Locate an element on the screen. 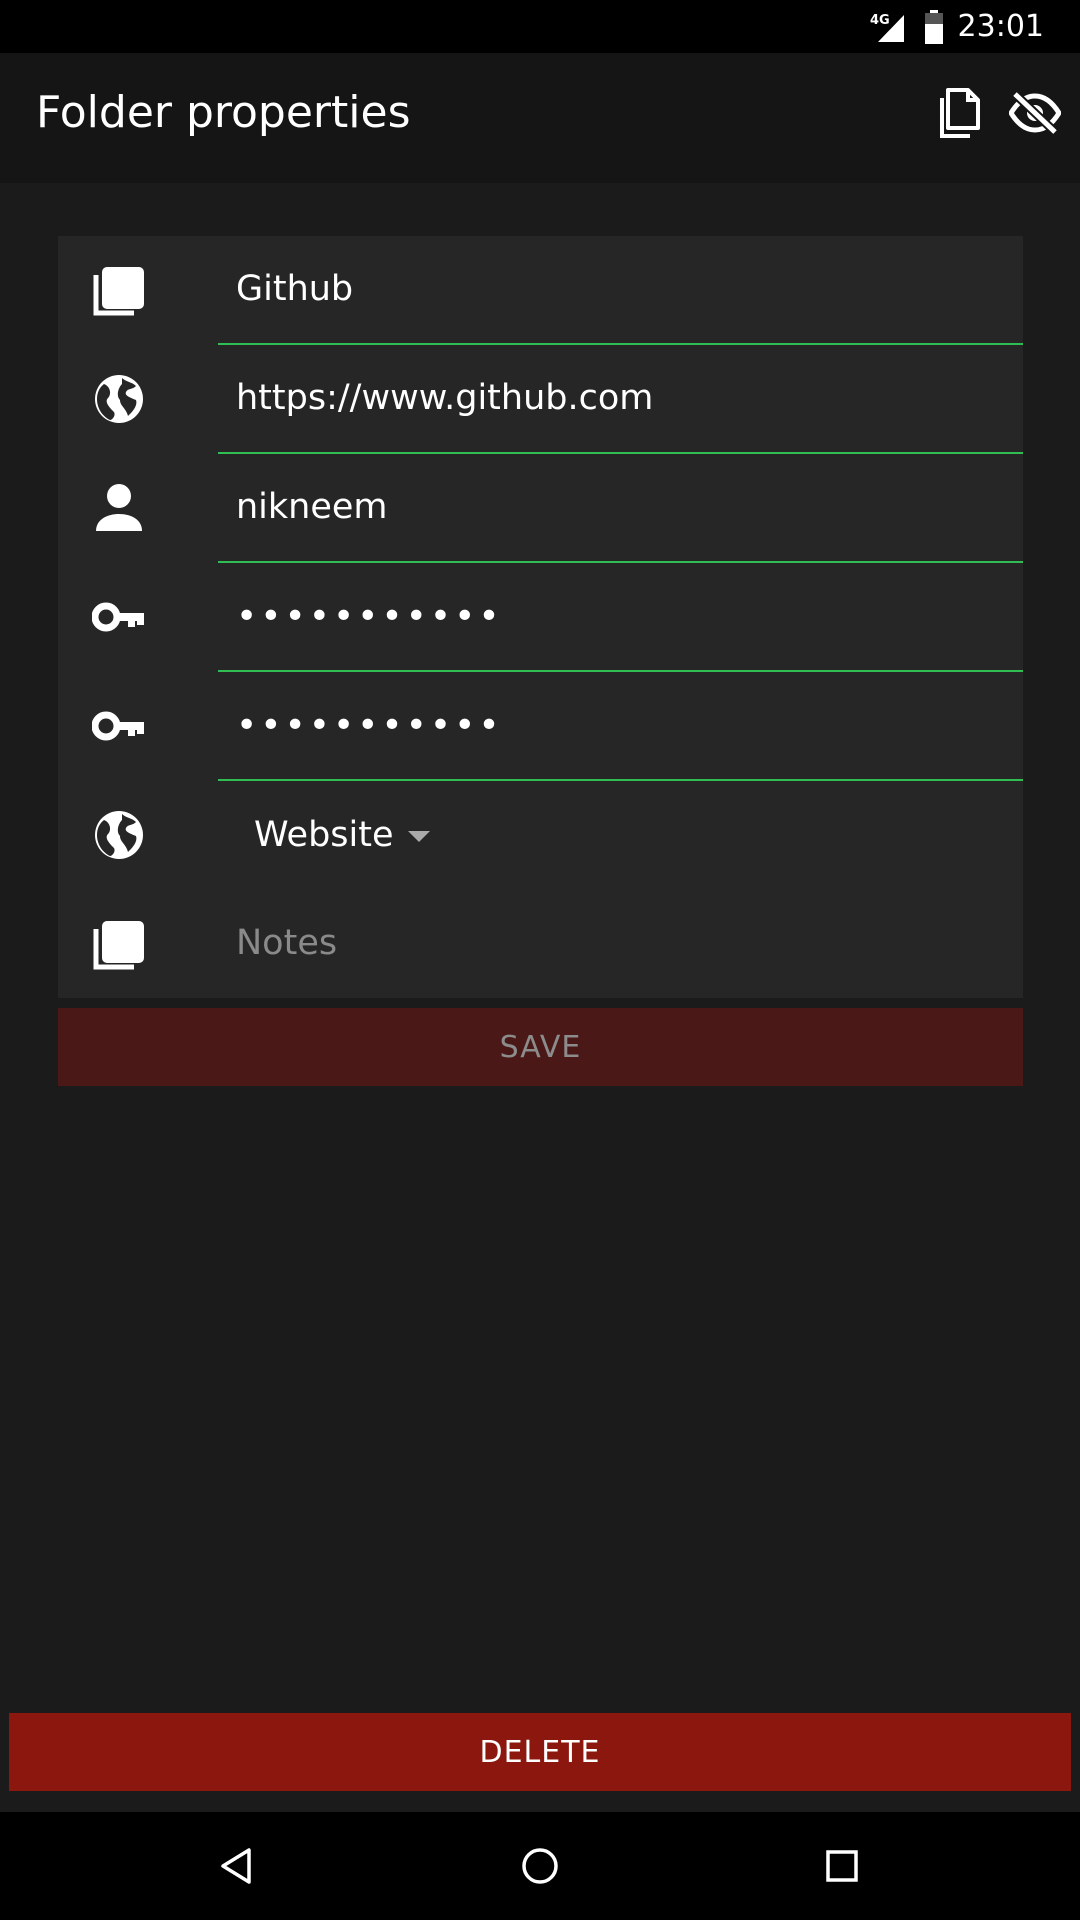  username-row: nikneem is located at coordinates (540, 508).